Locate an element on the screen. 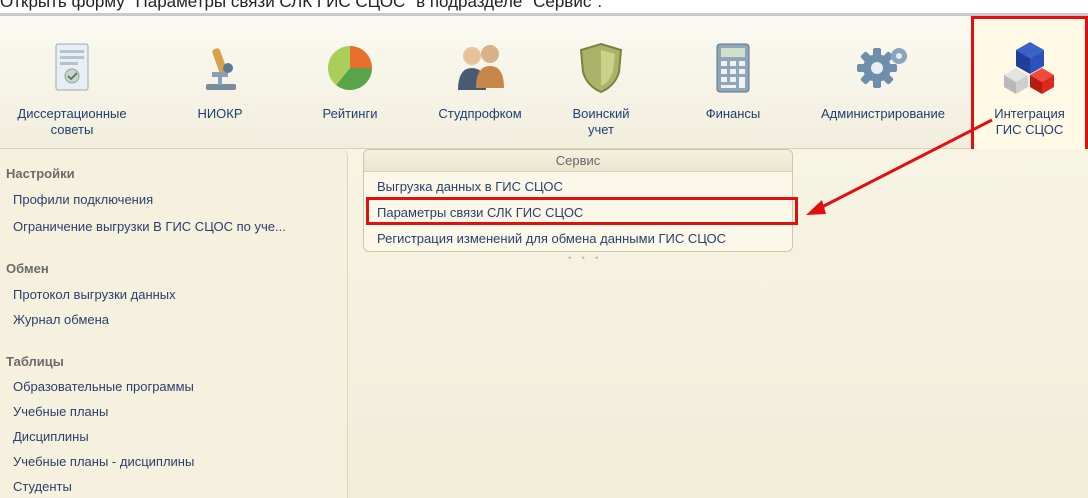 This screenshot has height=498, width=1088. calculator-icon is located at coordinates (733, 68).